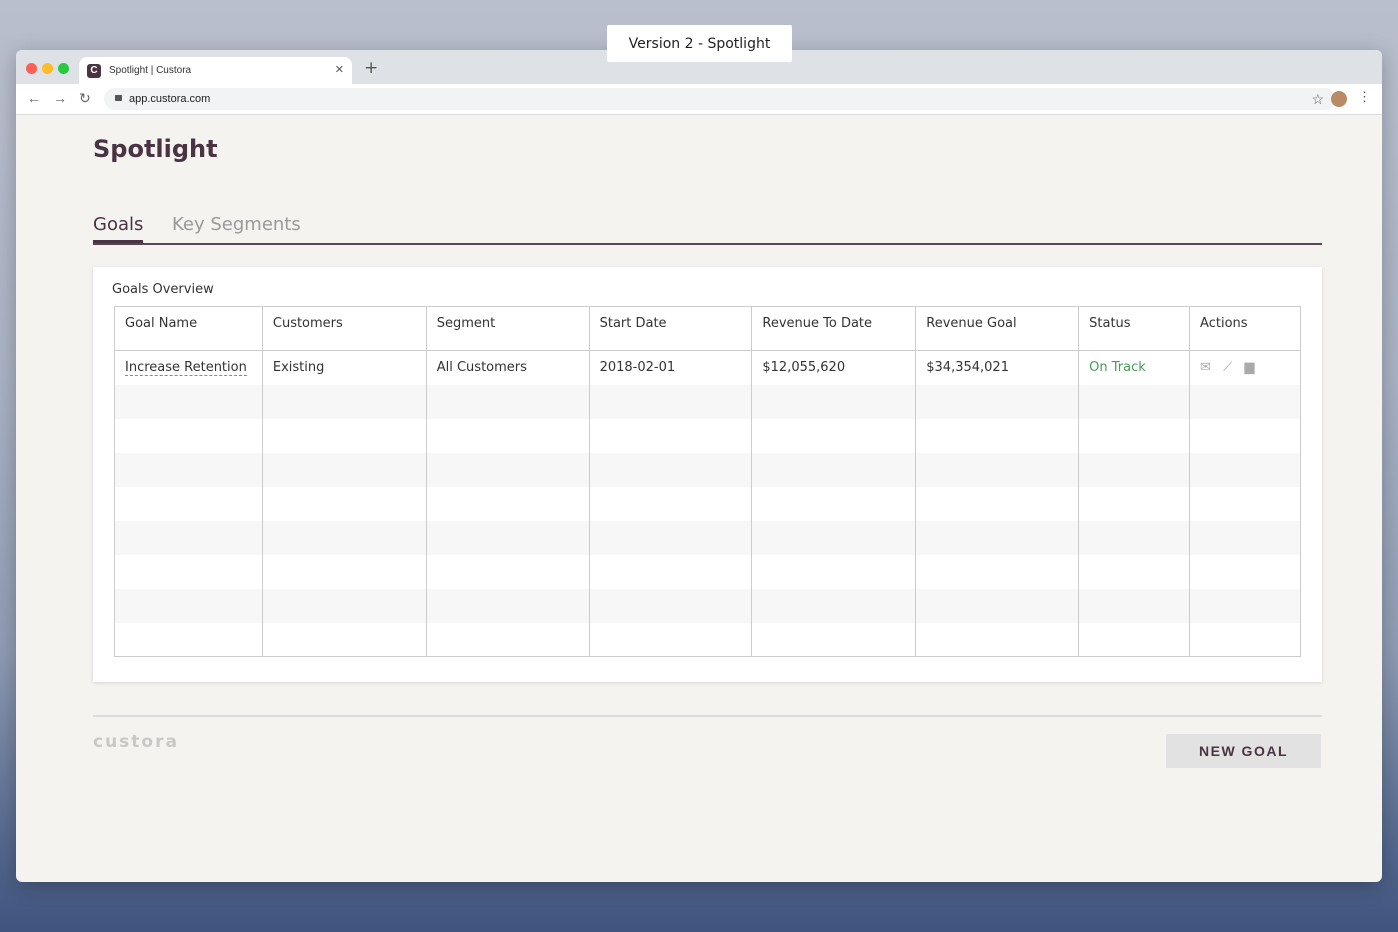 The width and height of the screenshot is (1398, 932). Describe the element at coordinates (1245, 328) in the screenshot. I see `col-actions: Actions` at that location.